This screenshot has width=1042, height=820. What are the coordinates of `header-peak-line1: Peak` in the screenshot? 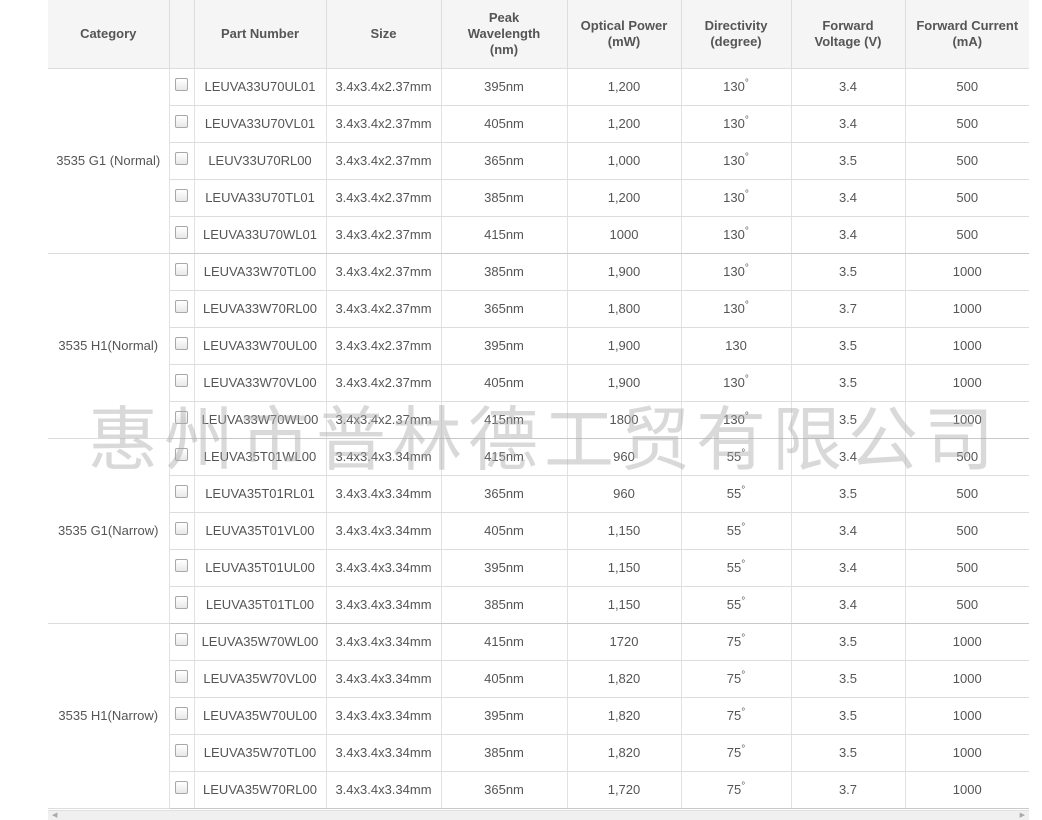 It's located at (504, 17).